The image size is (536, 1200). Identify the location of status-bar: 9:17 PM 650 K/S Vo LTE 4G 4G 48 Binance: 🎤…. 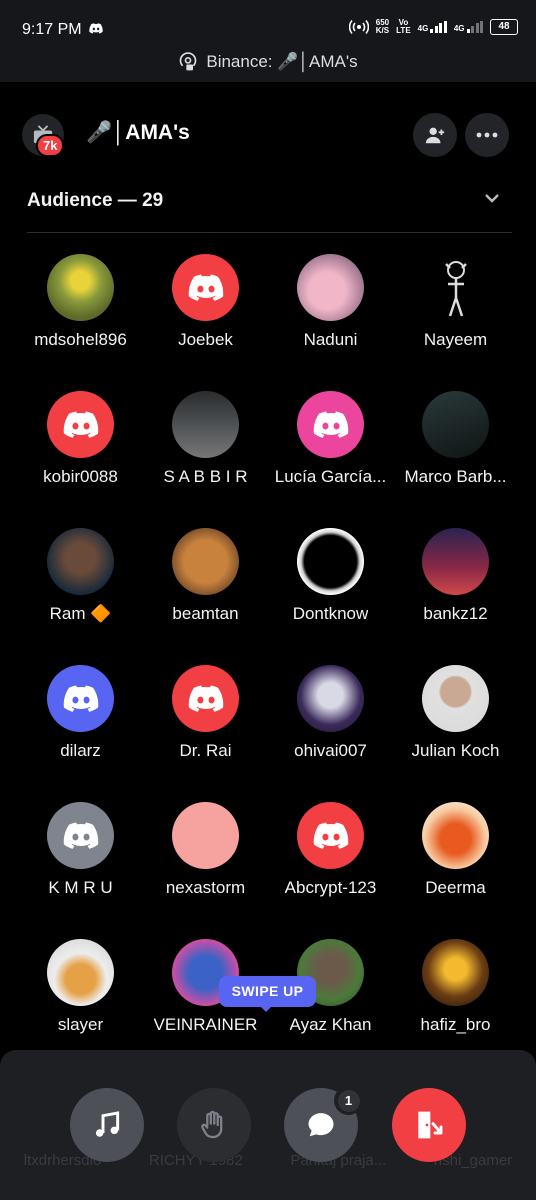
(268, 41).